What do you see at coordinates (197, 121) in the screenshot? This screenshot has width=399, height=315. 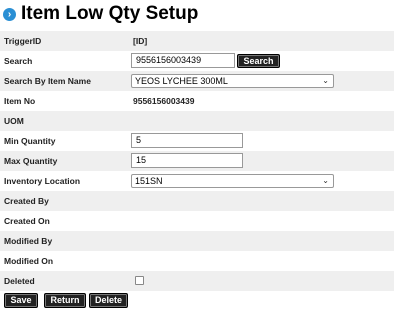 I see `row-uom: UOM` at bounding box center [197, 121].